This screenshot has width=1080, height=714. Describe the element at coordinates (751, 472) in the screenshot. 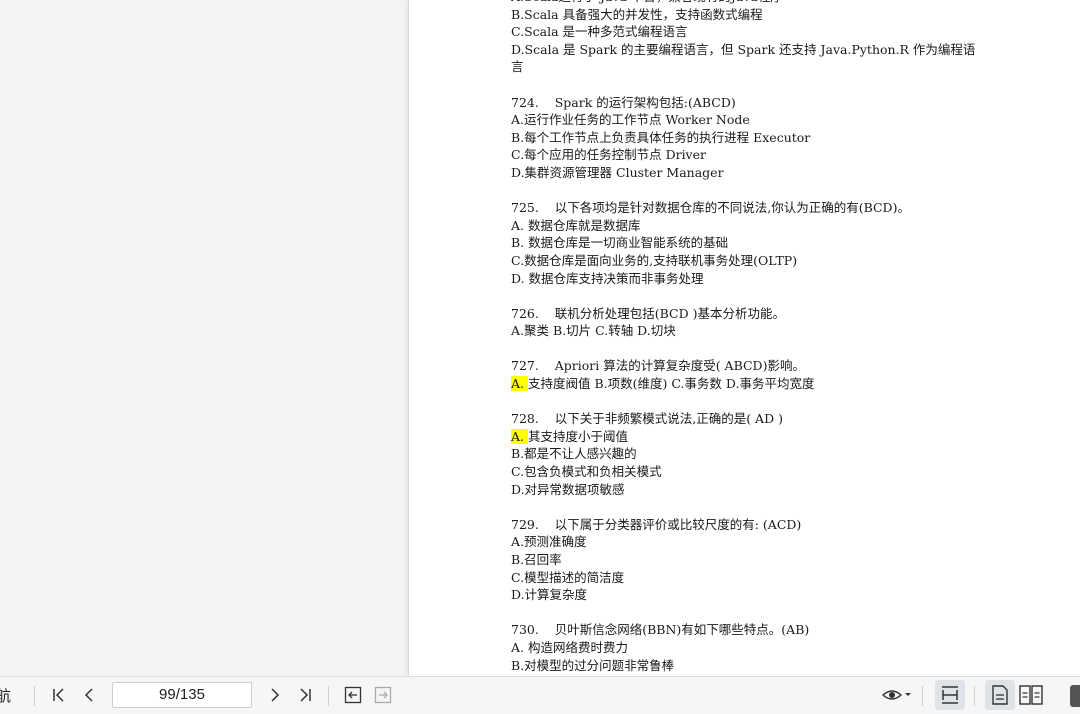

I see `text-line: C.包含负模式和负相关模式` at that location.